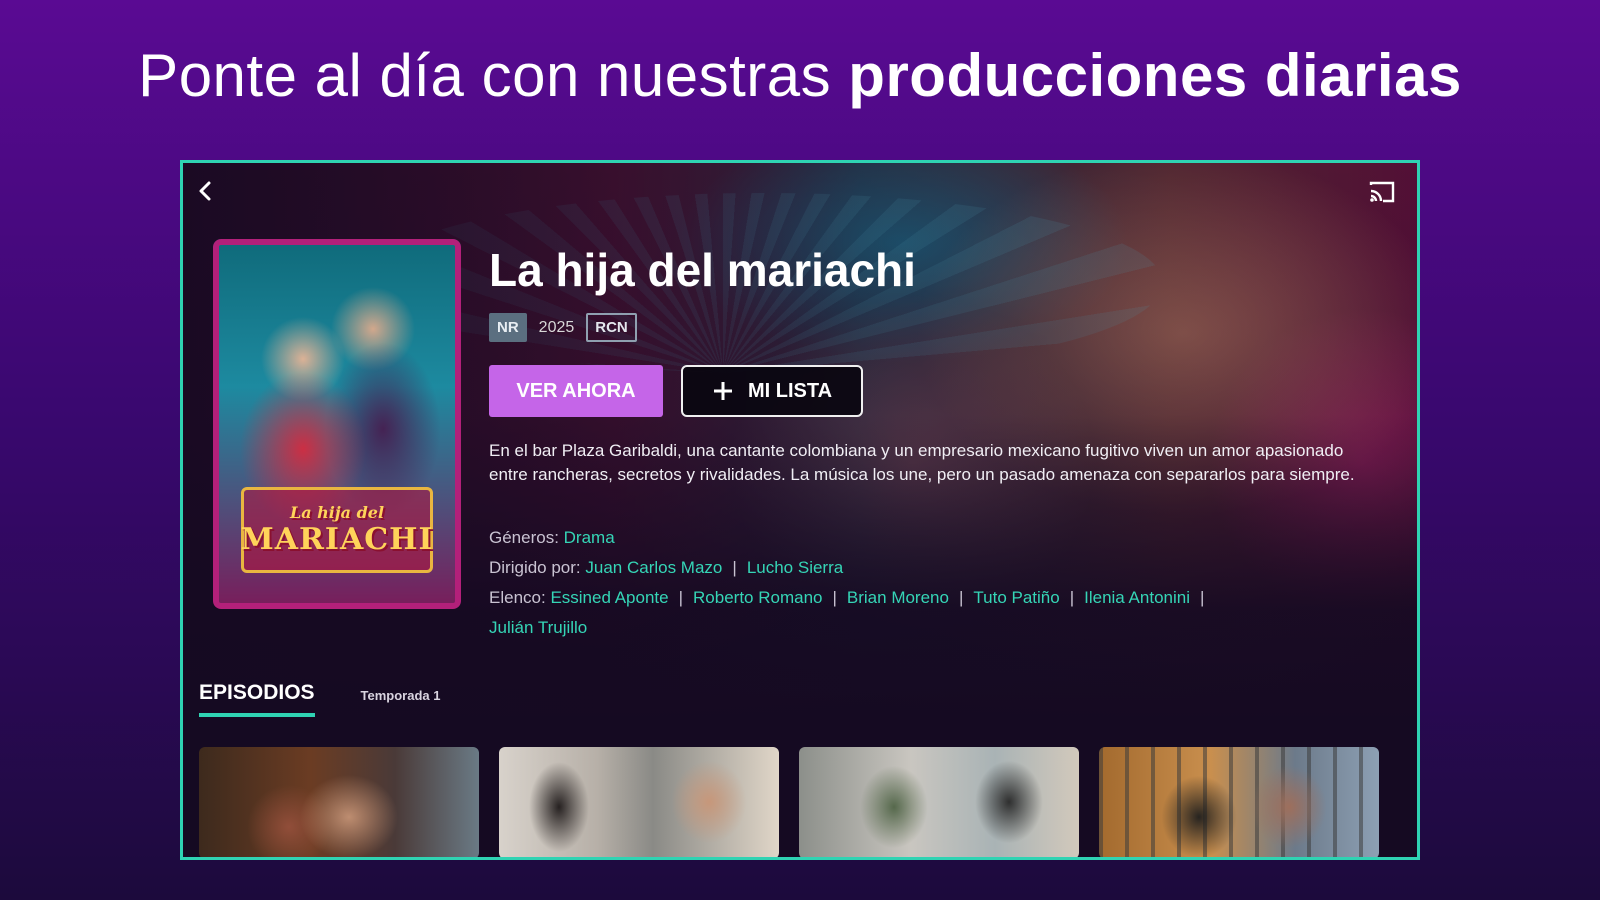 The height and width of the screenshot is (900, 1600). Describe the element at coordinates (611, 327) in the screenshot. I see `channel-badge: RCN` at that location.